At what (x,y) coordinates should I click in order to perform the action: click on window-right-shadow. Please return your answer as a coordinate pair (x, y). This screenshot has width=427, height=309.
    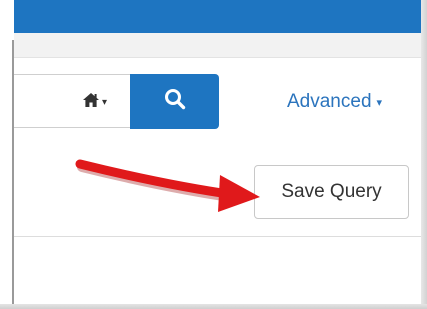
    Looking at the image, I should click on (424, 154).